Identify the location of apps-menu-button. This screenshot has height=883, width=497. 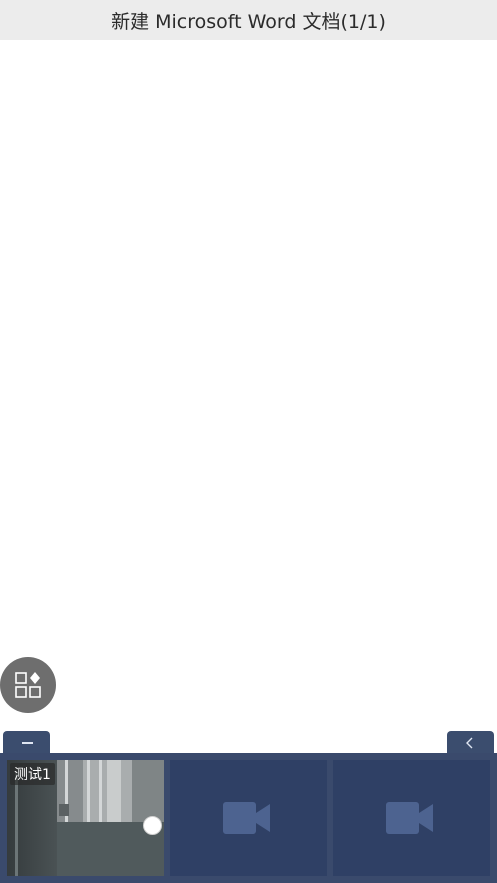
(28, 685).